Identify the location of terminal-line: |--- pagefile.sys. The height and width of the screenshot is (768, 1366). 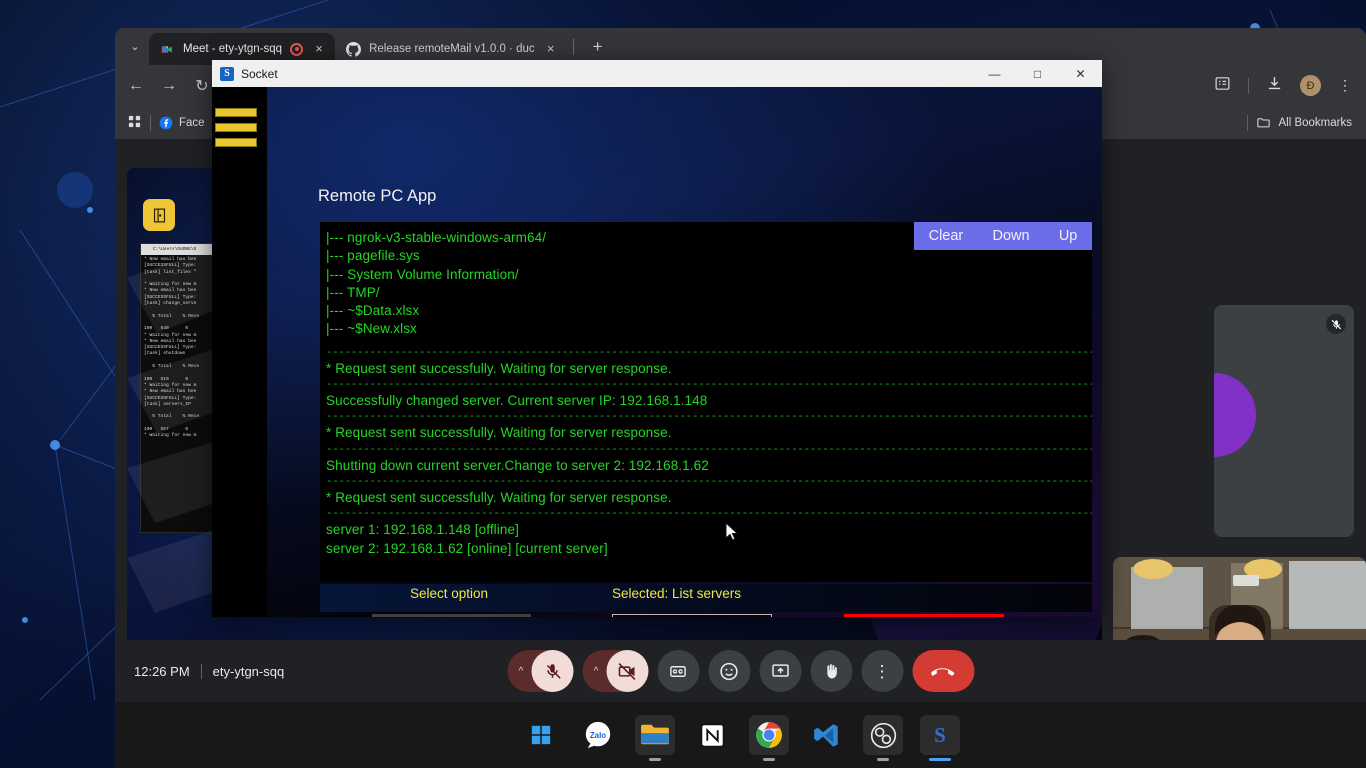
(373, 256).